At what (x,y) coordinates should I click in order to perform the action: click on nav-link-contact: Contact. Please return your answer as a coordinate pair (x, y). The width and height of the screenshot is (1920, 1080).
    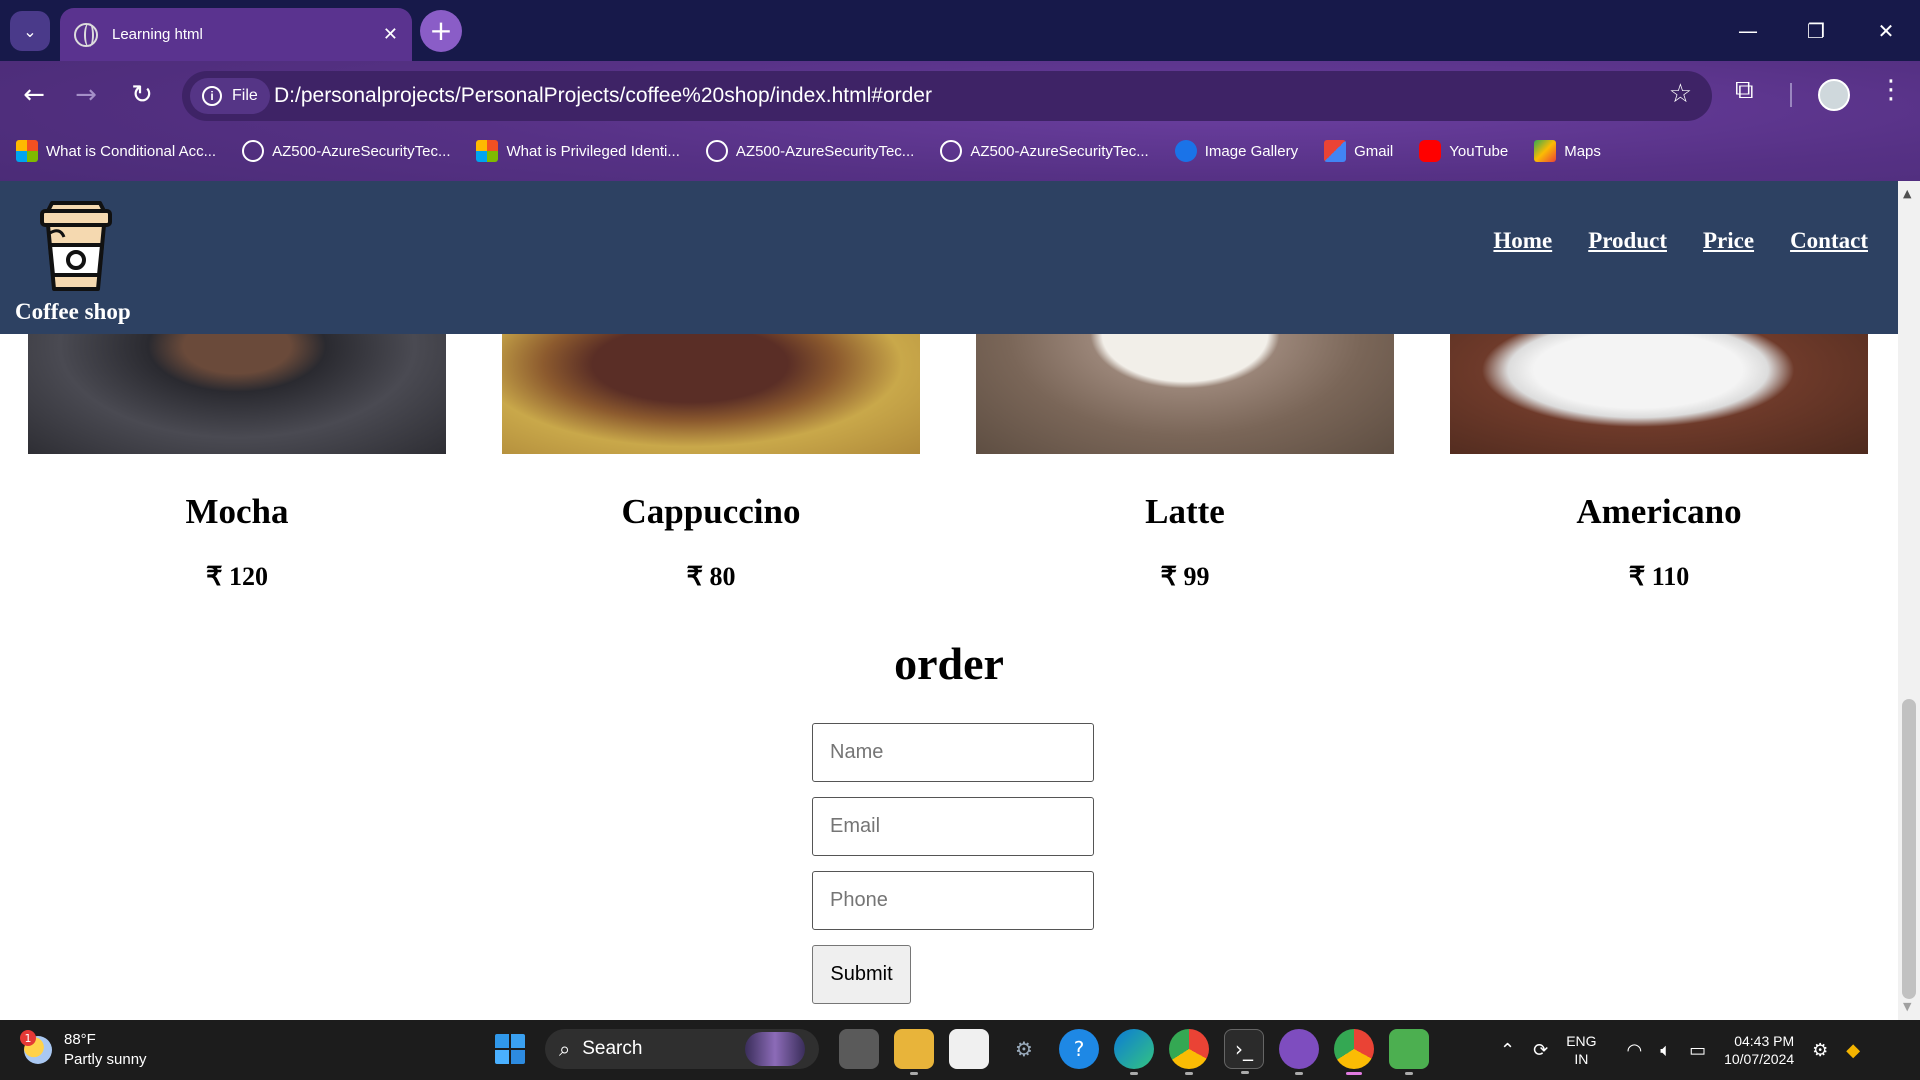
    Looking at the image, I should click on (1829, 241).